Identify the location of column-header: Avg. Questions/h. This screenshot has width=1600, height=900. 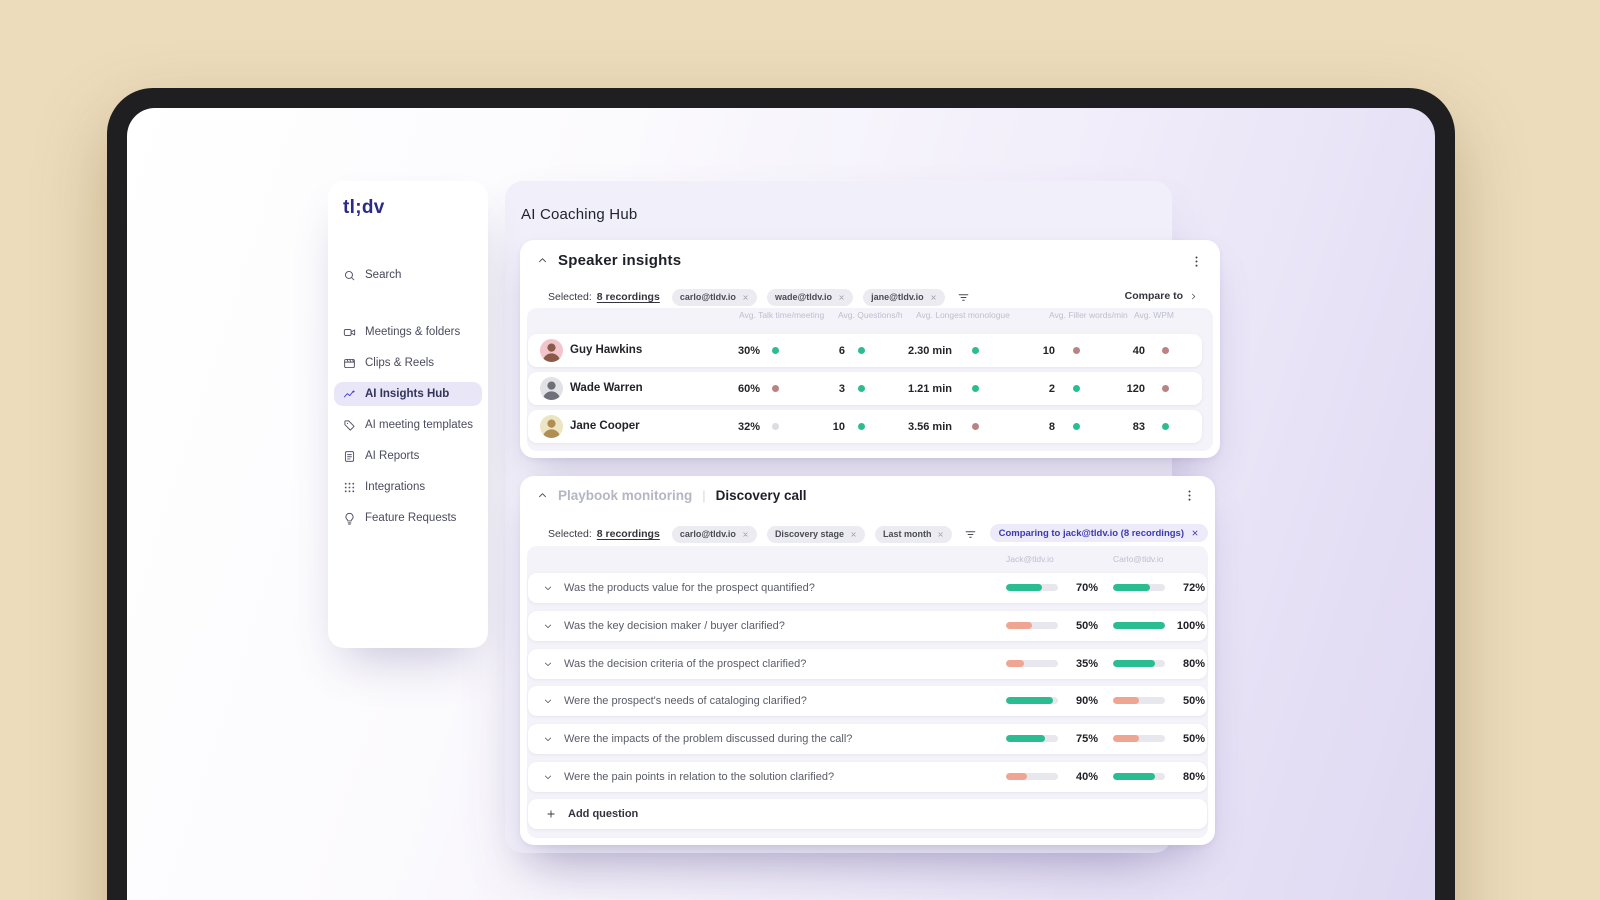
(870, 315).